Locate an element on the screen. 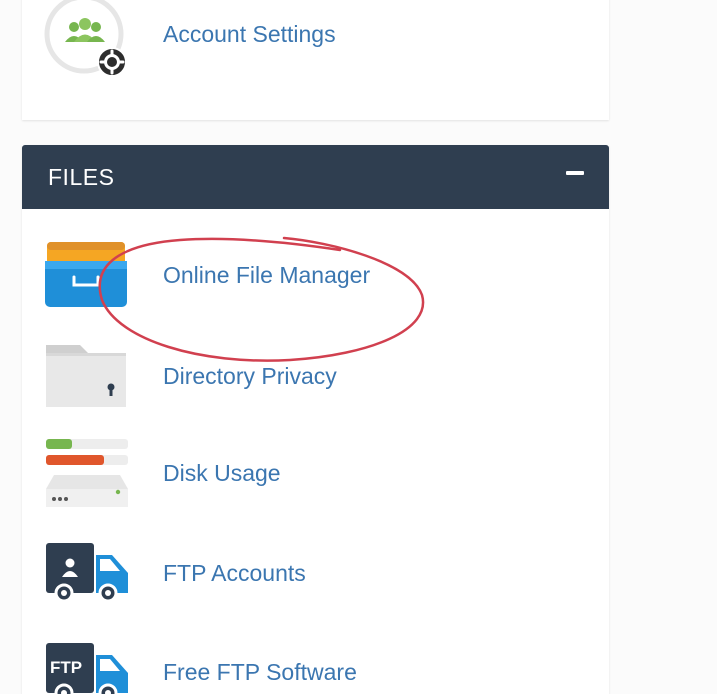 Image resolution: width=717 pixels, height=694 pixels. minus-icon is located at coordinates (575, 173).